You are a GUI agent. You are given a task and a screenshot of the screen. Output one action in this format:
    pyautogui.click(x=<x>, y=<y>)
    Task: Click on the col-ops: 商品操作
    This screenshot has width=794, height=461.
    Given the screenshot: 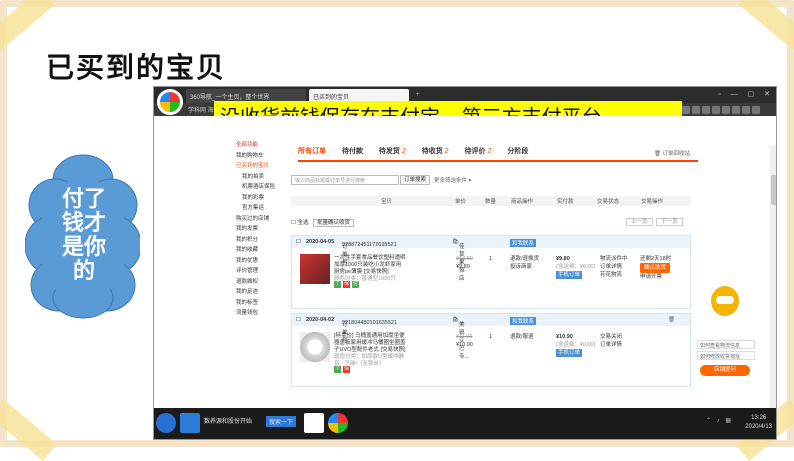 What is the action you would take?
    pyautogui.click(x=522, y=202)
    